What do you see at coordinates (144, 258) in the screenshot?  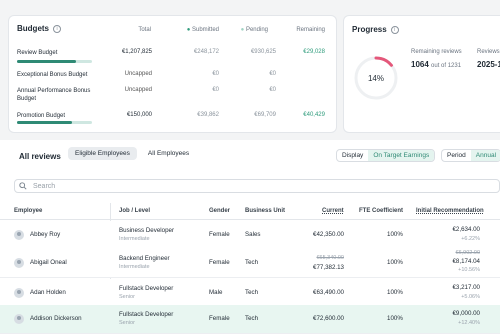 I see `job-title: Backend Engineer` at bounding box center [144, 258].